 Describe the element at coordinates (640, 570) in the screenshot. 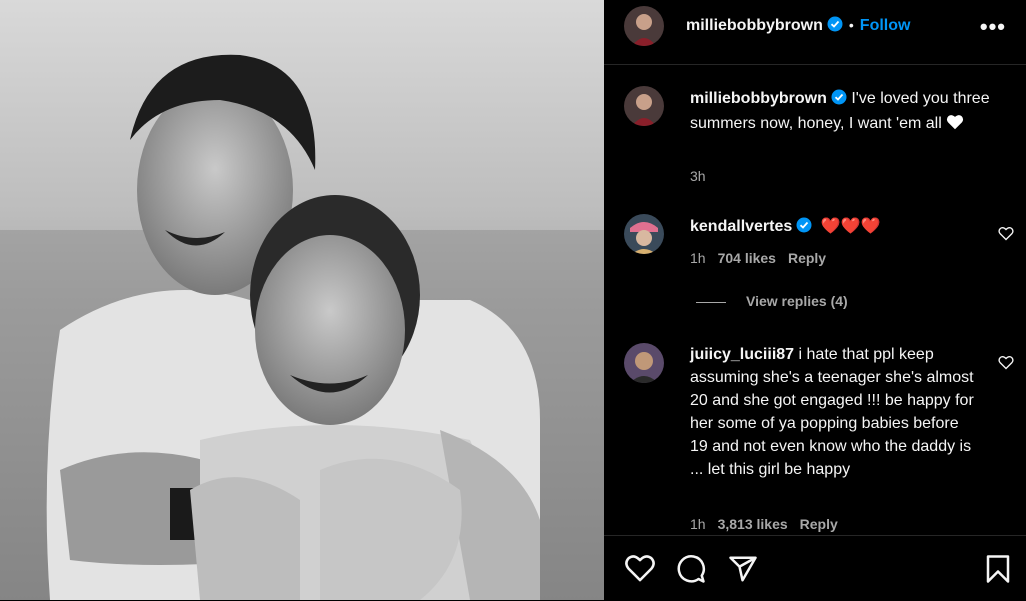

I see `like-heart-icon` at that location.